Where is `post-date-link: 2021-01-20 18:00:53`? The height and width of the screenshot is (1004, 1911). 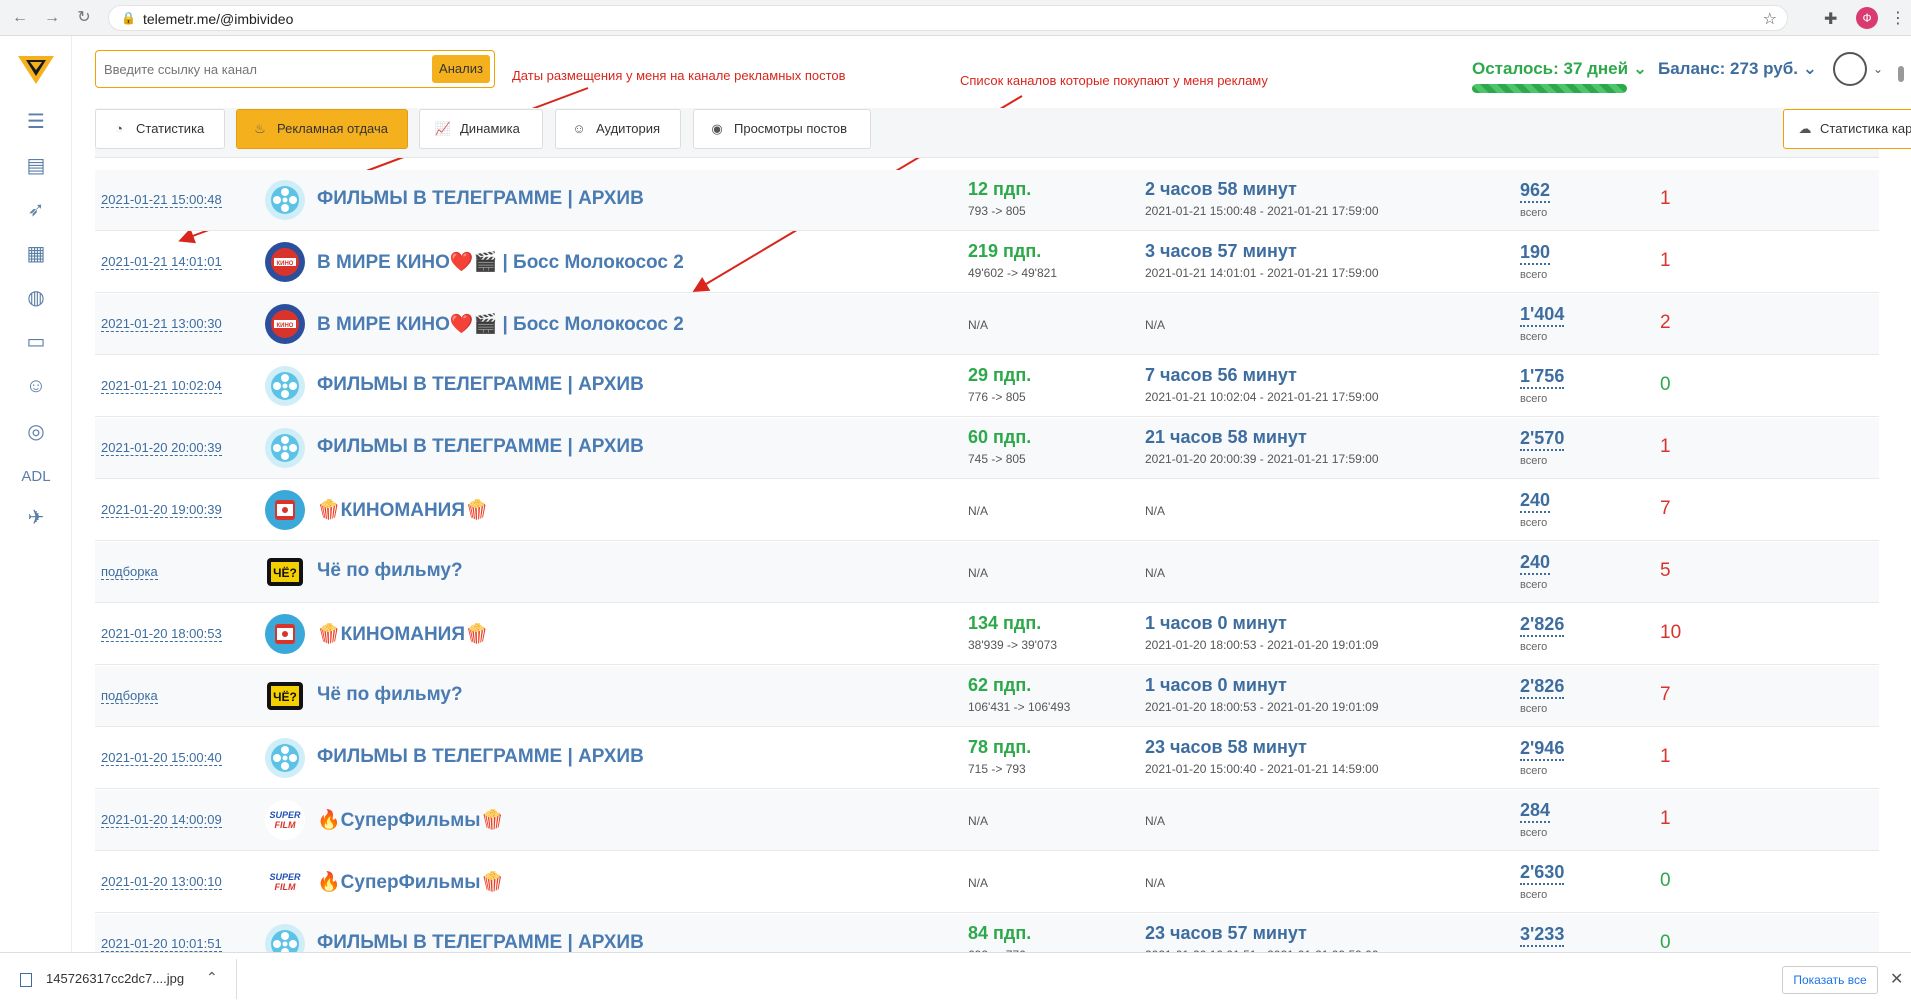 post-date-link: 2021-01-20 18:00:53 is located at coordinates (161, 634).